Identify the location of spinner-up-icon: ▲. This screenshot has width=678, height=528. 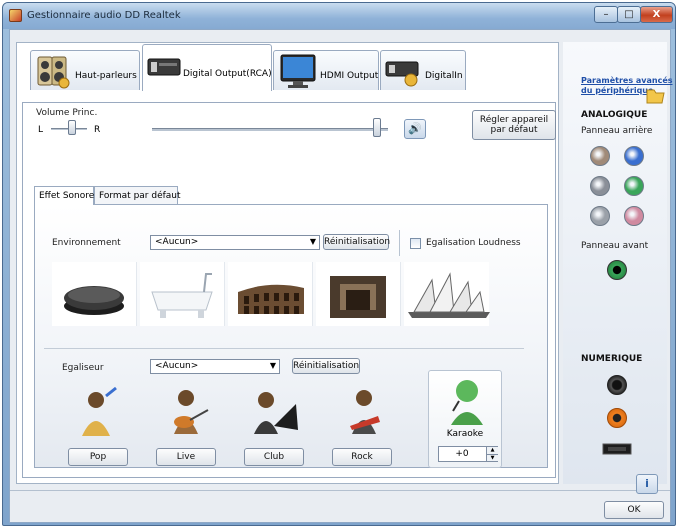
(492, 450).